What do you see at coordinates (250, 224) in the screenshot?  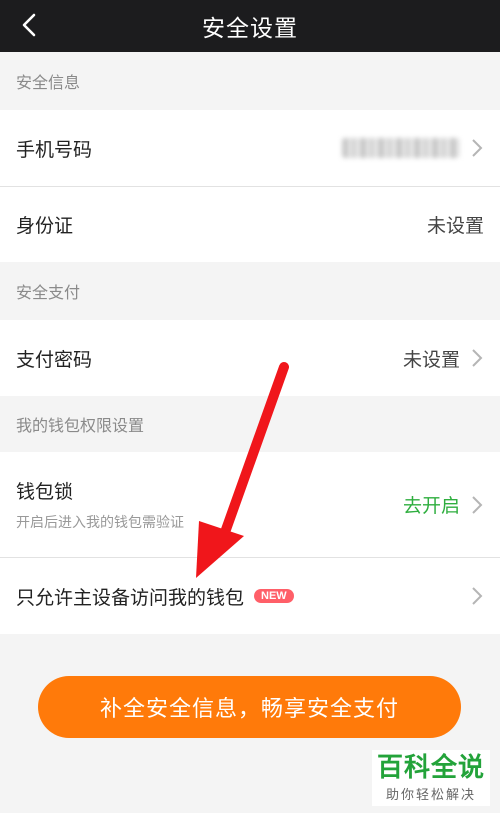 I see `id-card-row: 身份证 未设置` at bounding box center [250, 224].